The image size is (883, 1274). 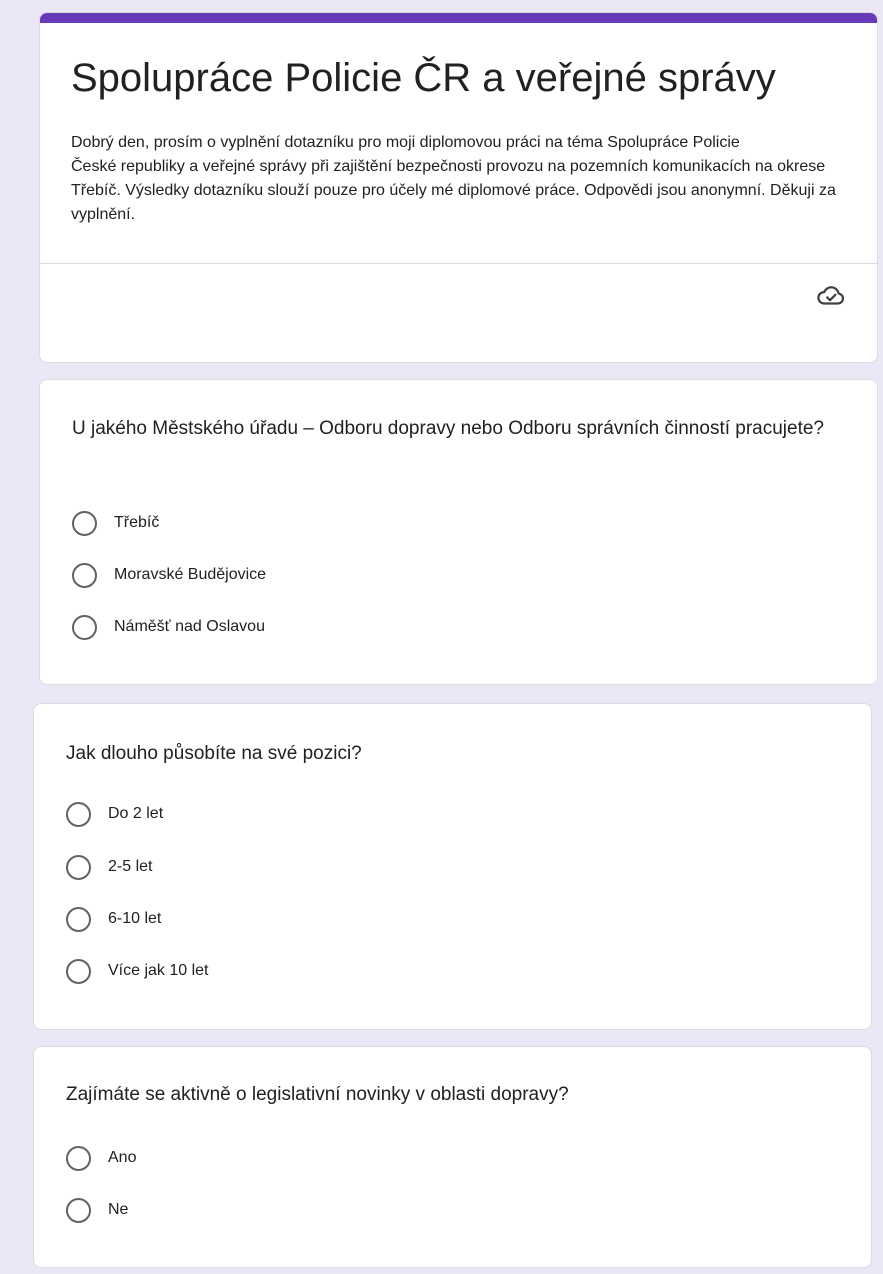 I want to click on radio-option: Více jak 10 let, so click(x=137, y=971).